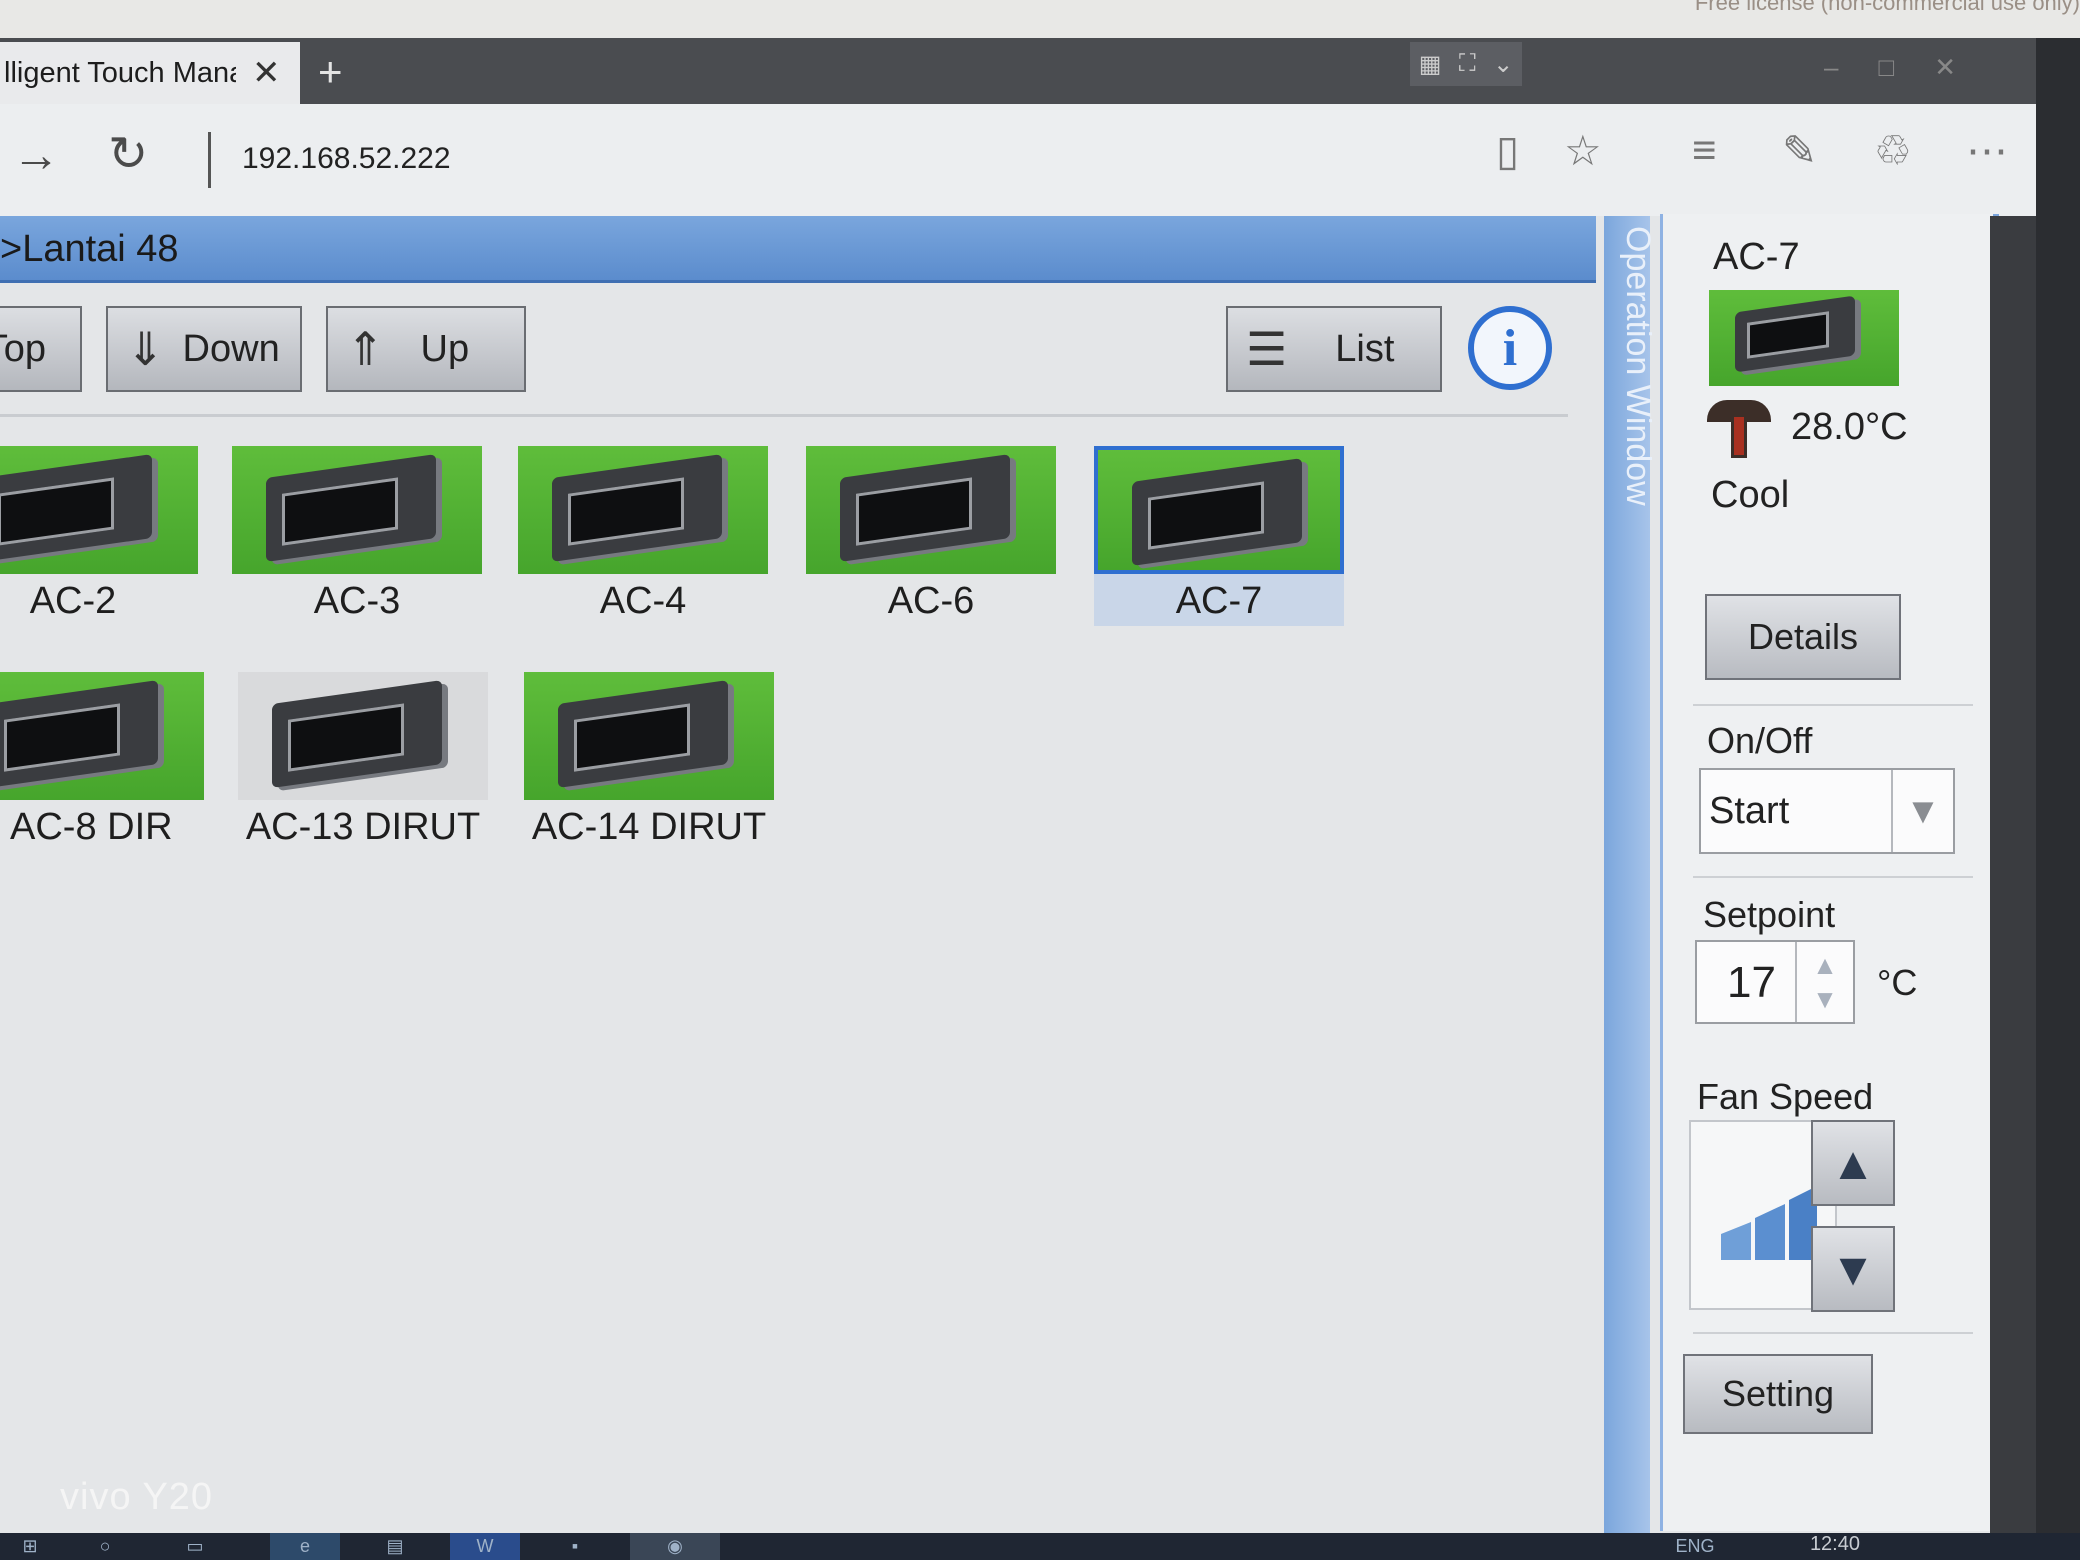  What do you see at coordinates (1267, 349) in the screenshot?
I see `list-icon: ☰` at bounding box center [1267, 349].